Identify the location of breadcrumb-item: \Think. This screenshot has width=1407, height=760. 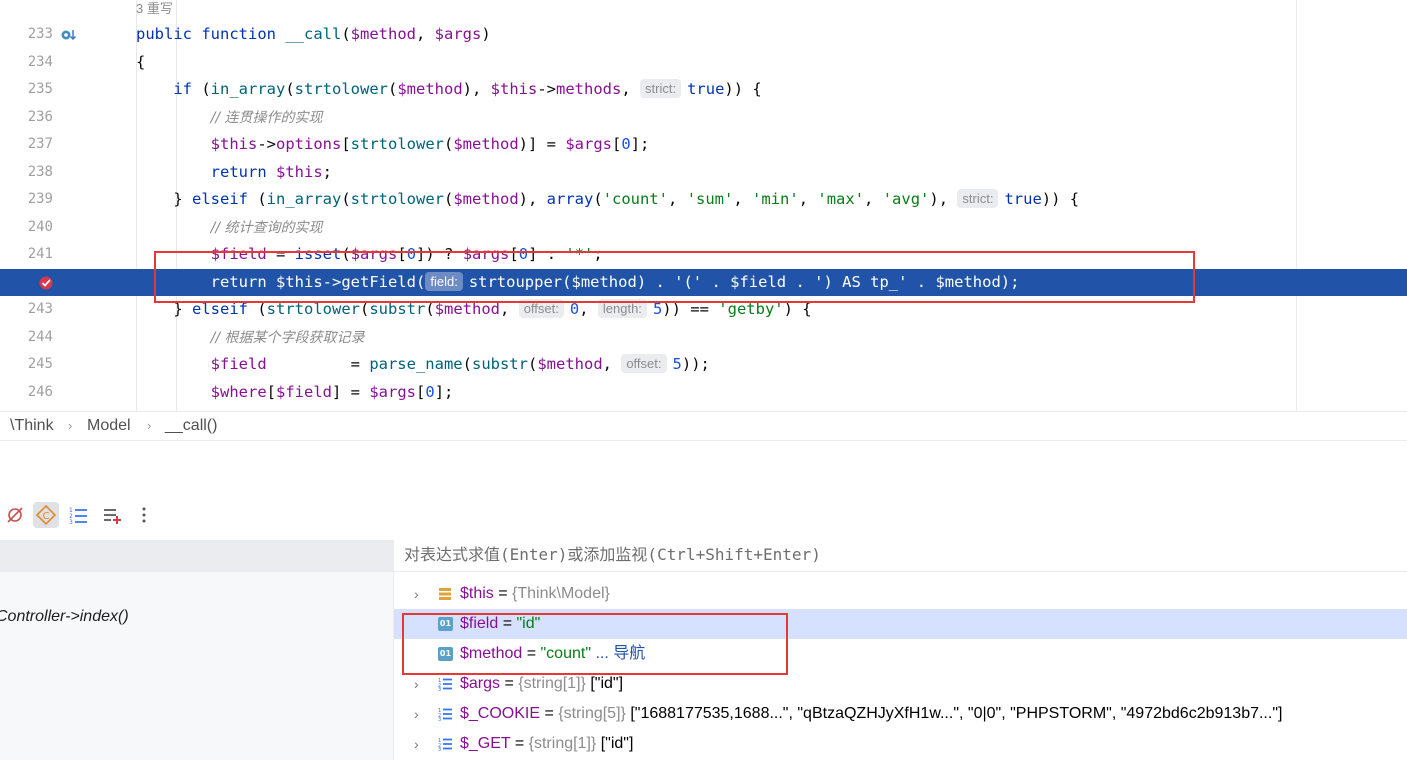
(32, 426).